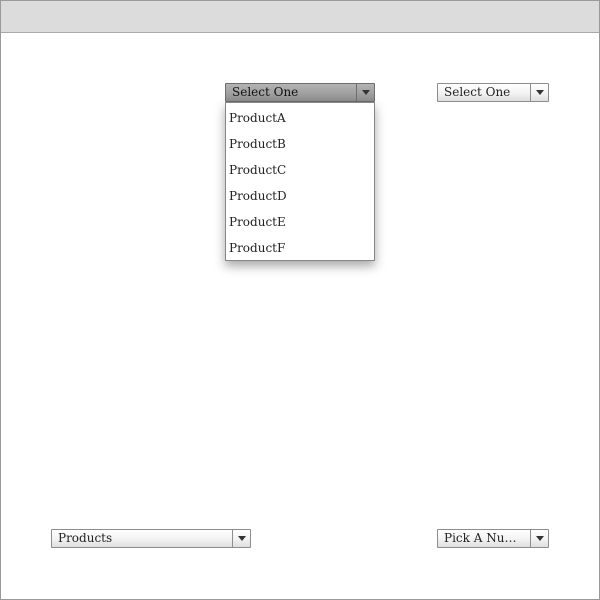 The height and width of the screenshot is (600, 600). What do you see at coordinates (85, 538) in the screenshot?
I see `select-value: Products` at bounding box center [85, 538].